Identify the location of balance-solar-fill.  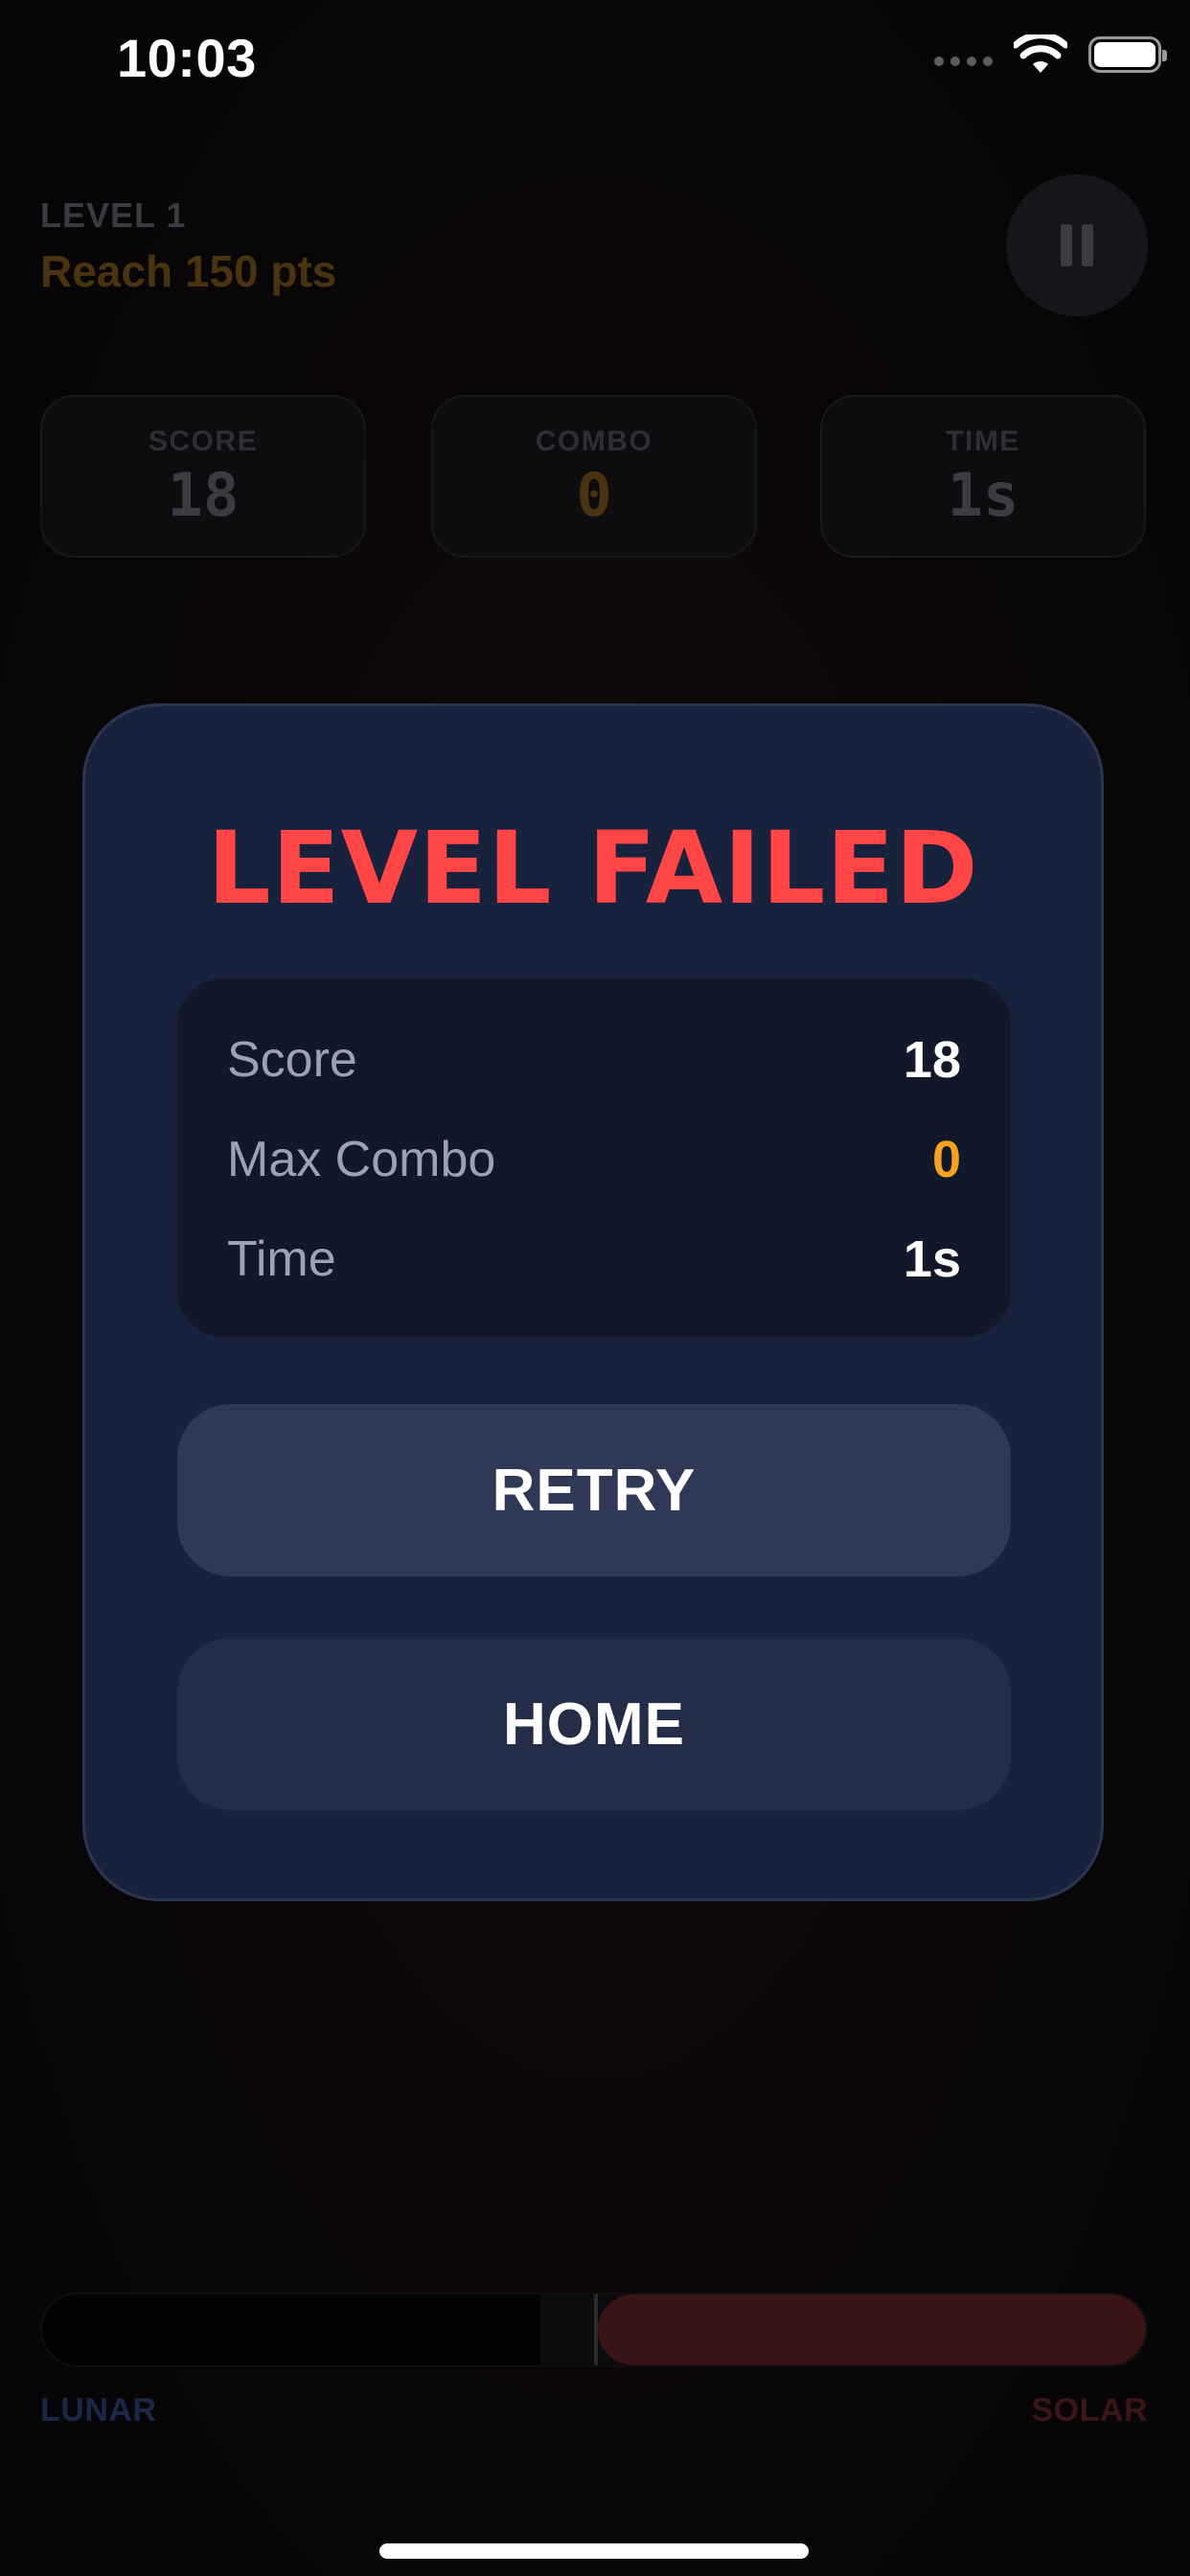
(872, 2329).